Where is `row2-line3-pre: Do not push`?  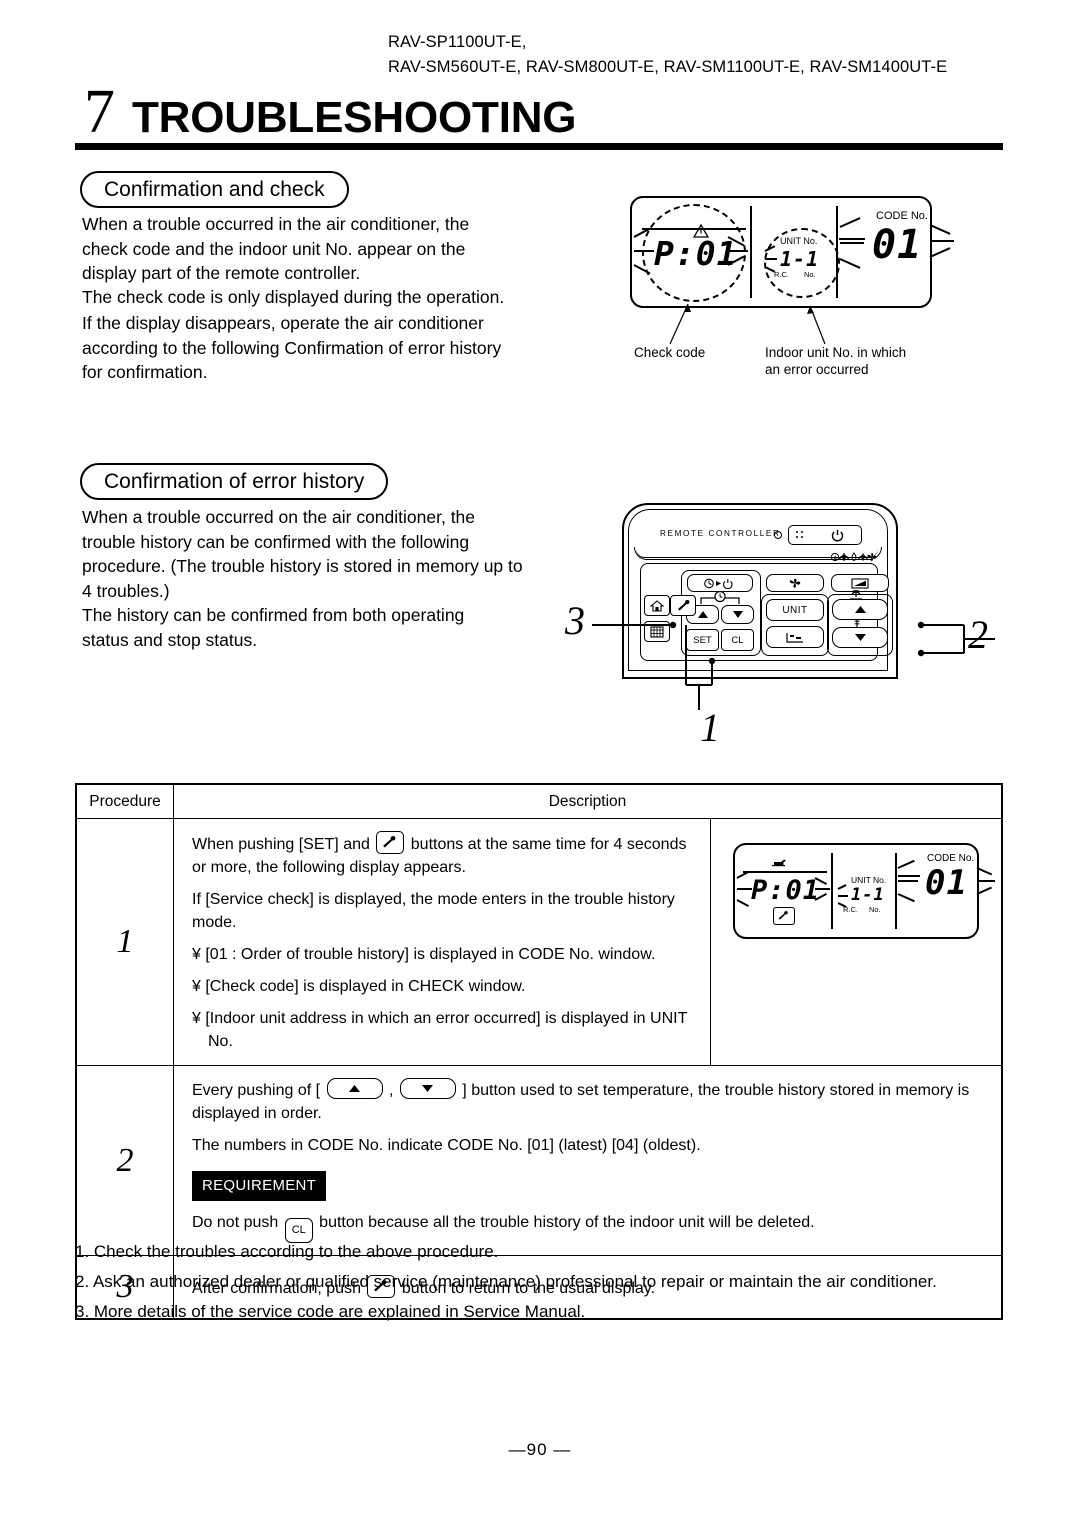 row2-line3-pre: Do not push is located at coordinates (237, 1222).